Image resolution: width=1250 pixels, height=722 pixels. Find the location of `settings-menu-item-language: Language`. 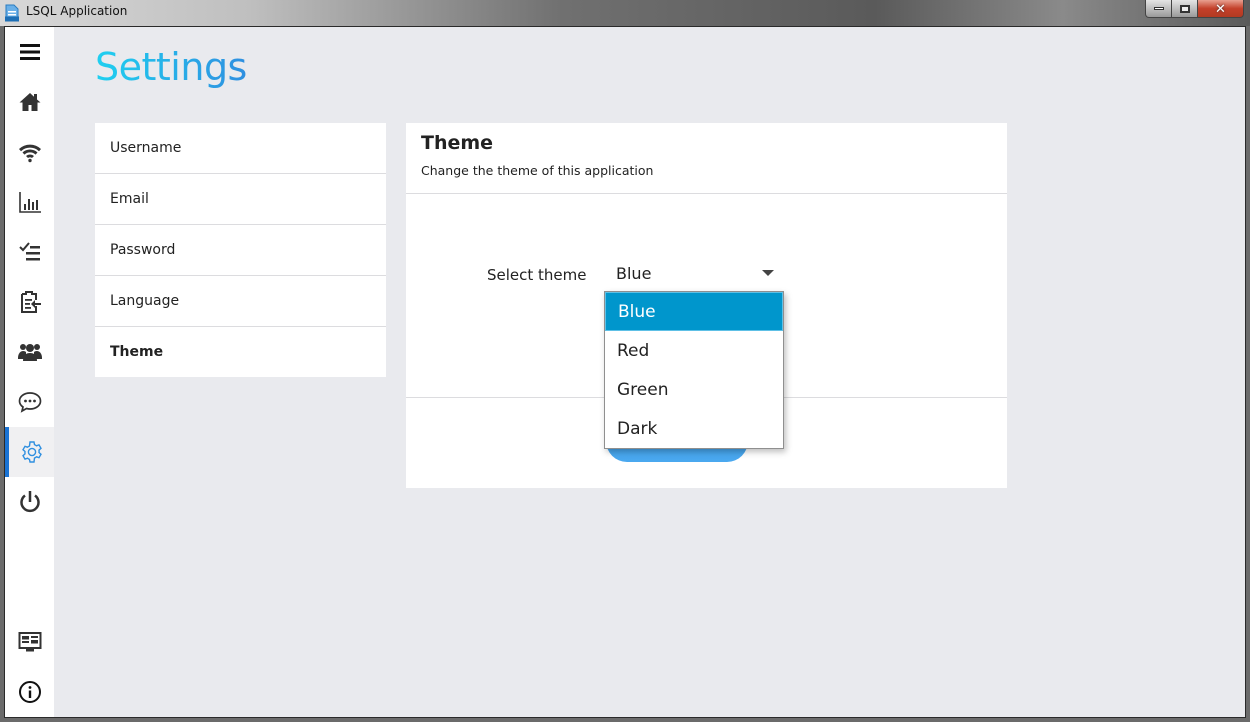

settings-menu-item-language: Language is located at coordinates (240, 301).